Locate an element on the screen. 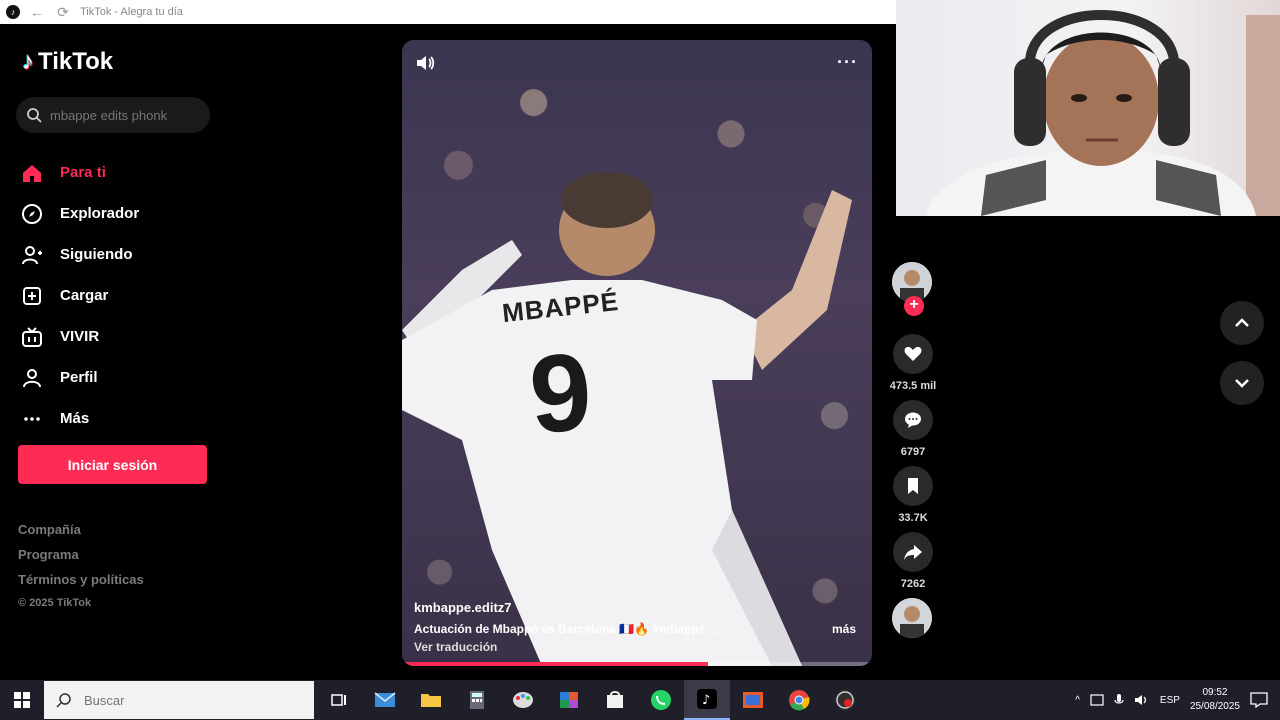  clock-date: 25/08/2025 is located at coordinates (1214, 706).